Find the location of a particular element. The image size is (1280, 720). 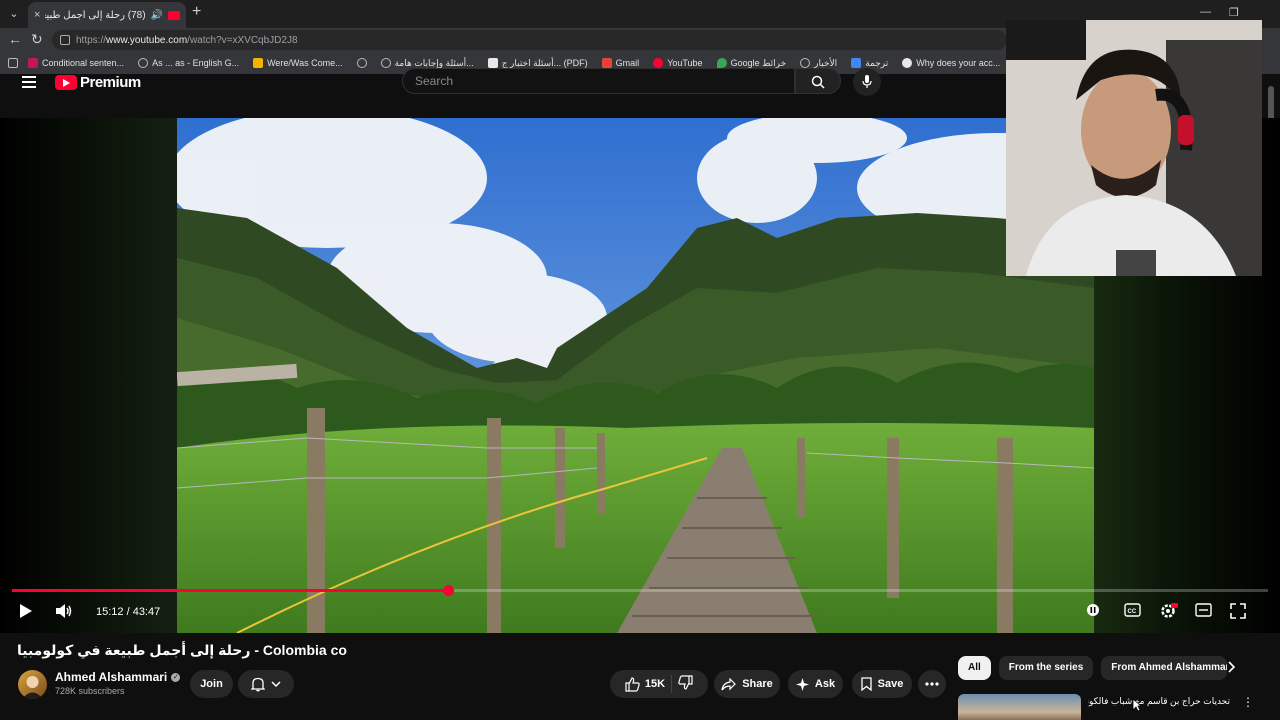

thumbs-down-icon is located at coordinates (685, 682).